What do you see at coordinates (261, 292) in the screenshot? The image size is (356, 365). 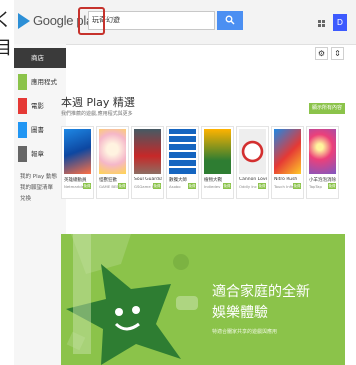 I see `banner-headline-line: 適合家庭的全新` at bounding box center [261, 292].